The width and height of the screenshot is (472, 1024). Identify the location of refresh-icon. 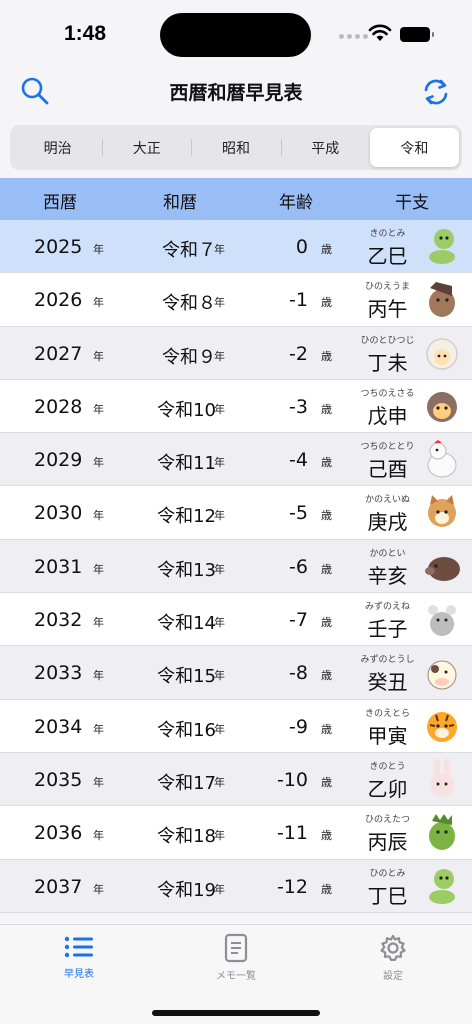
(436, 92).